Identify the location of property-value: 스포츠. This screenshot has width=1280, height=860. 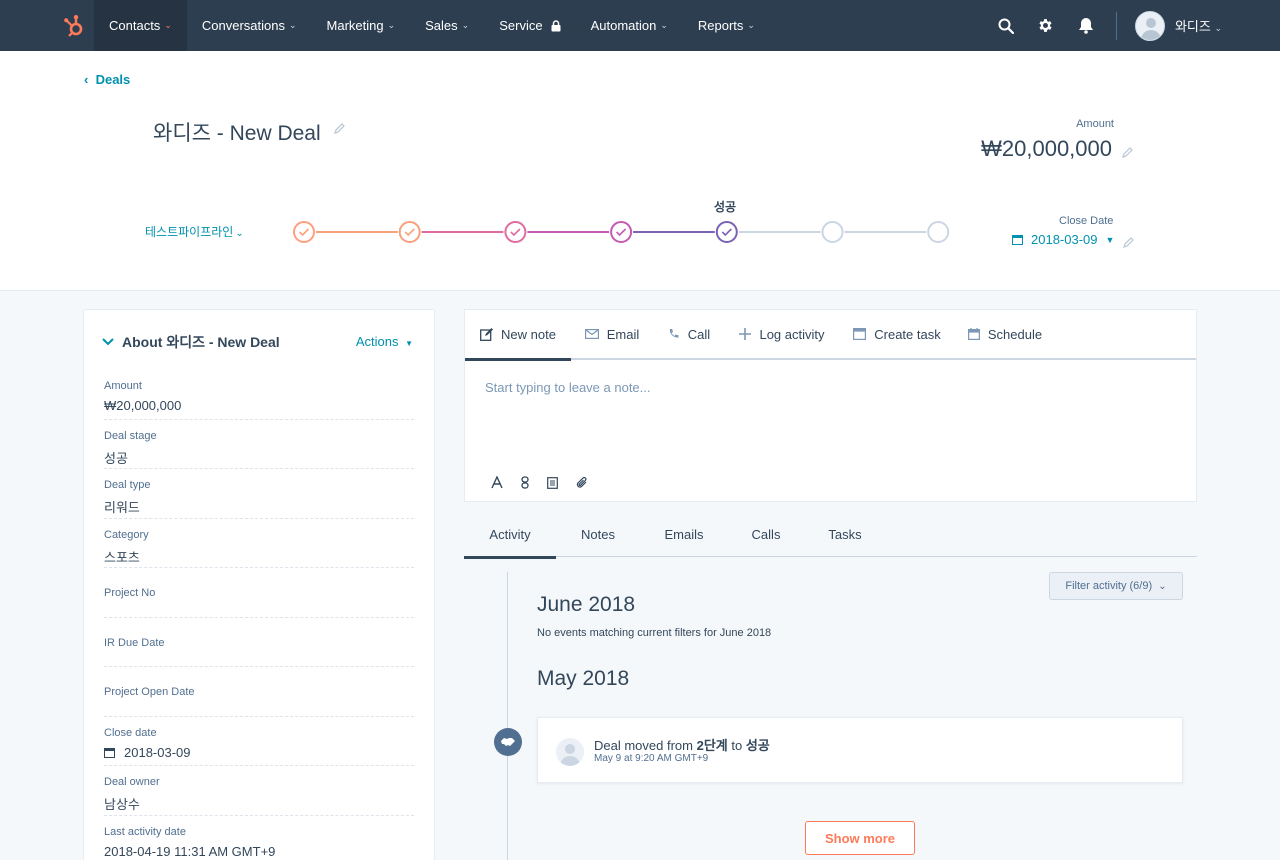
(122, 557).